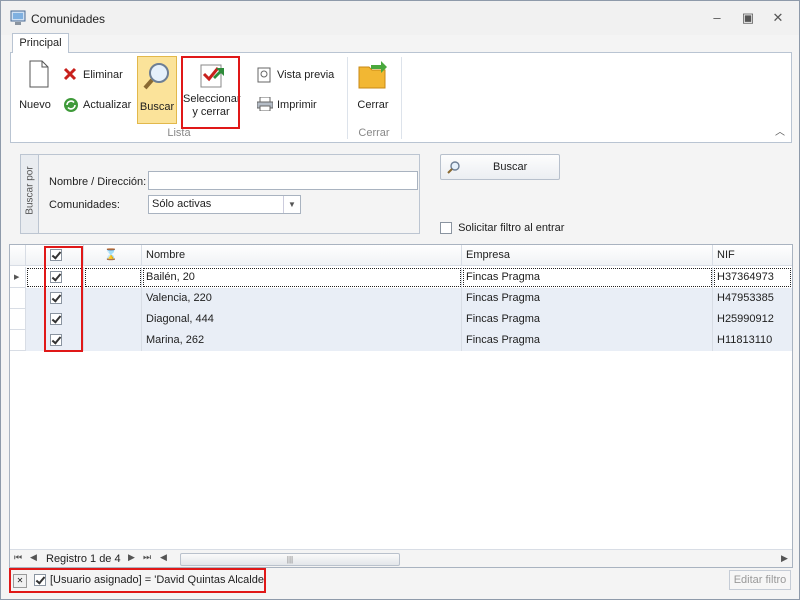 This screenshot has width=800, height=600. Describe the element at coordinates (302, 277) in the screenshot. I see `cell-nombre: Bailén, 20` at that location.